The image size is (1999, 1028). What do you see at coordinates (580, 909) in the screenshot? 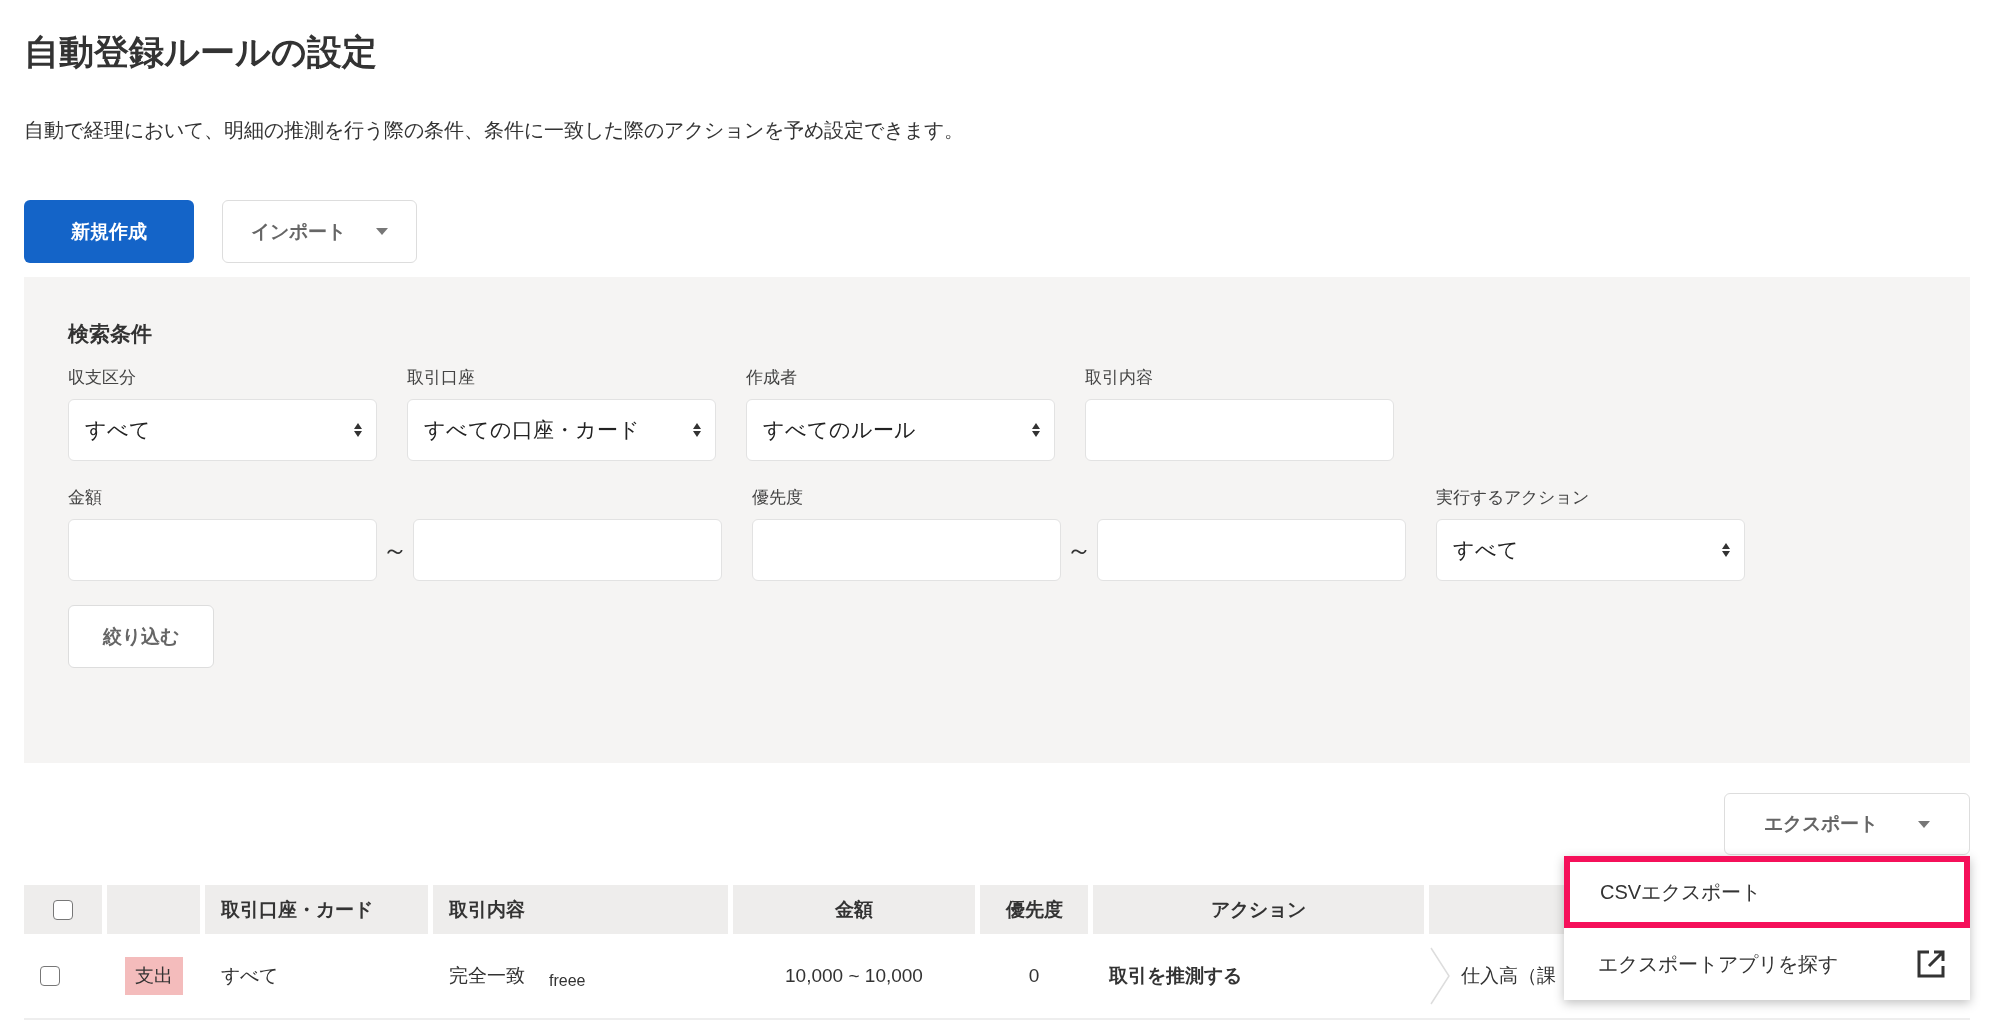
I see `header-cell: 取引内容` at bounding box center [580, 909].